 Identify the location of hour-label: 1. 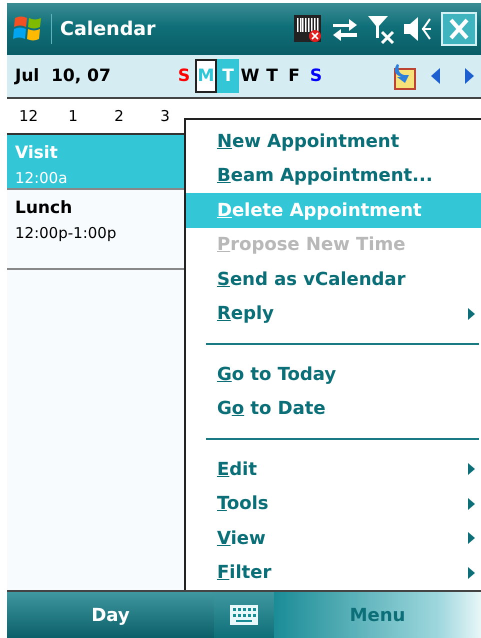
(73, 116).